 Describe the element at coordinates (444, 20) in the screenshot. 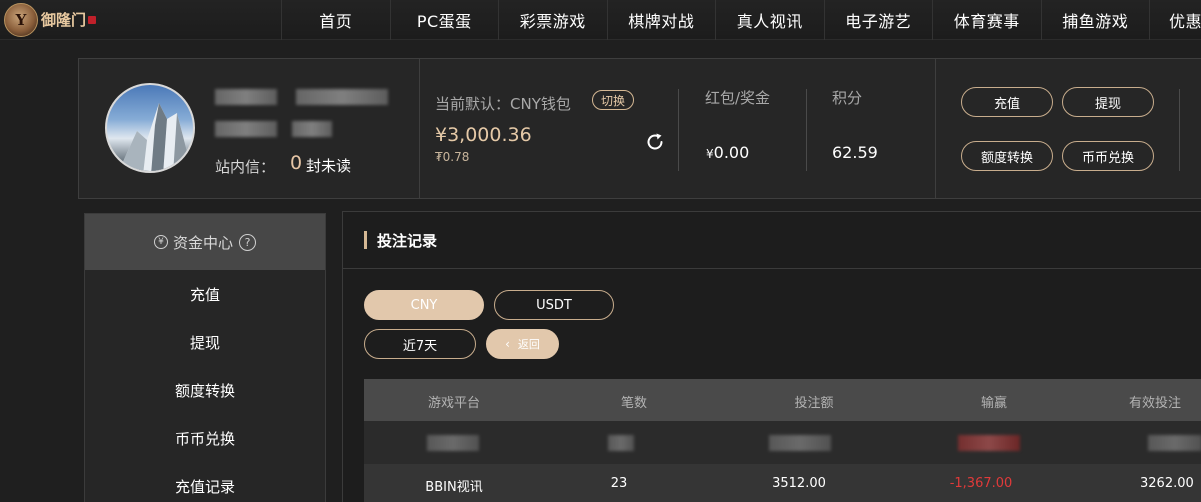

I see `nav-item-pc-egg: PC蛋蛋` at that location.